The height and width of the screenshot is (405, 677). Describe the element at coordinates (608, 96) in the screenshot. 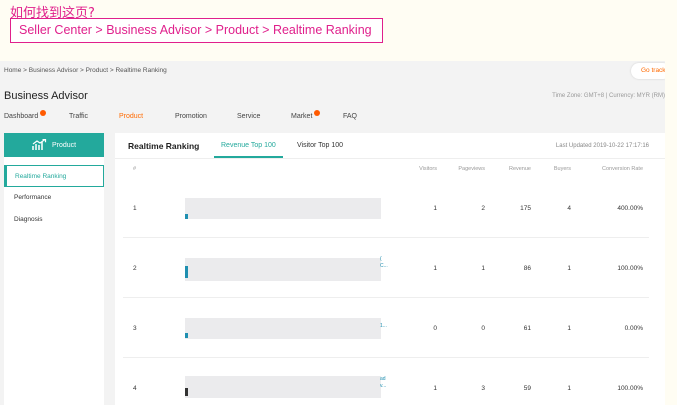

I see `timezone-currency: Time Zone: GMT+8 | Currency: MYR (RM)` at that location.